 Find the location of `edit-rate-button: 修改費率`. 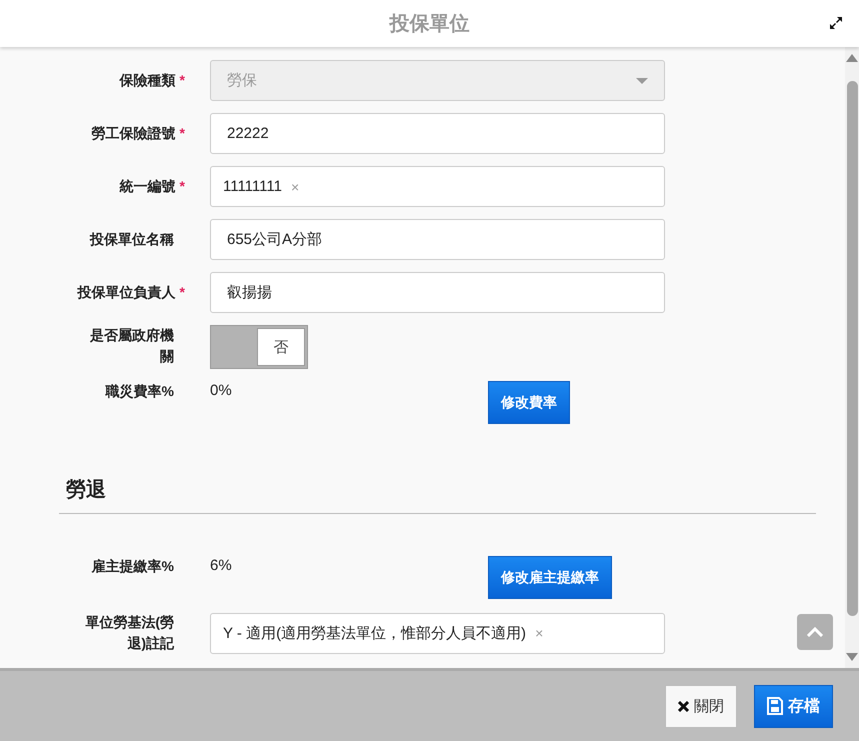

edit-rate-button: 修改費率 is located at coordinates (529, 402).